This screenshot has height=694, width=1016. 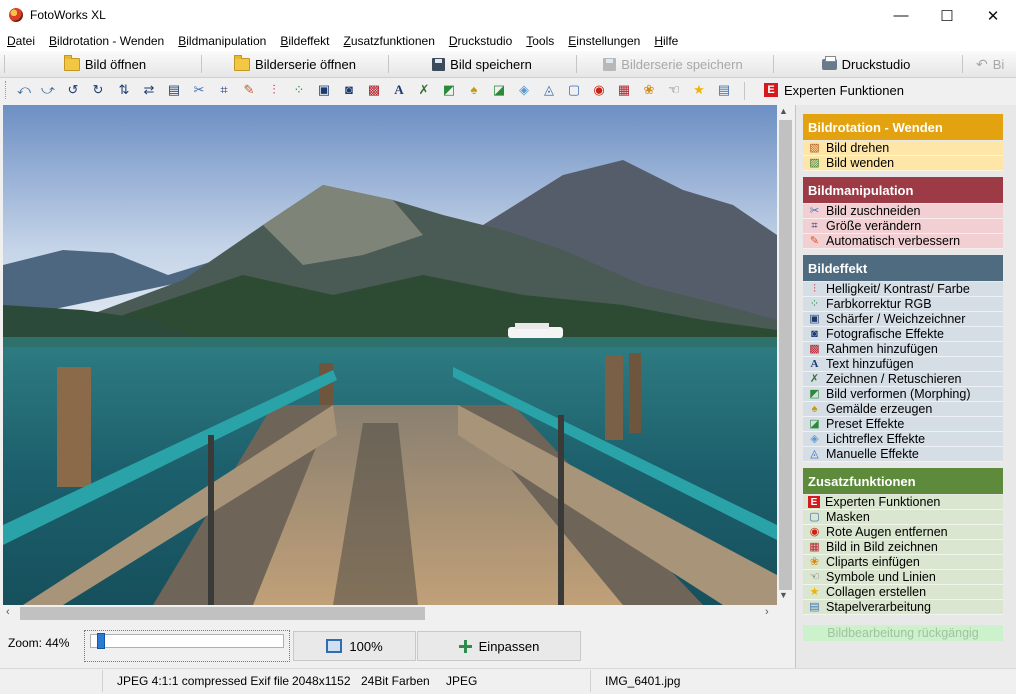 I want to click on manual-effects-icon: ◬, so click(x=549, y=90).